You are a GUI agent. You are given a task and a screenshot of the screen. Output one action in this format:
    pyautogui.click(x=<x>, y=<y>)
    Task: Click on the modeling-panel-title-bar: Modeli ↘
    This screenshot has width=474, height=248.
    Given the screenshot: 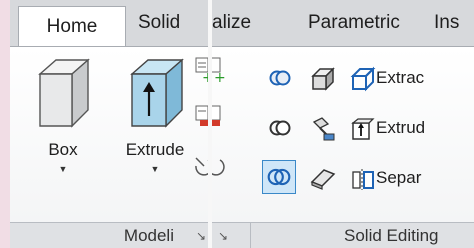 What is the action you would take?
    pyautogui.click(x=109, y=235)
    